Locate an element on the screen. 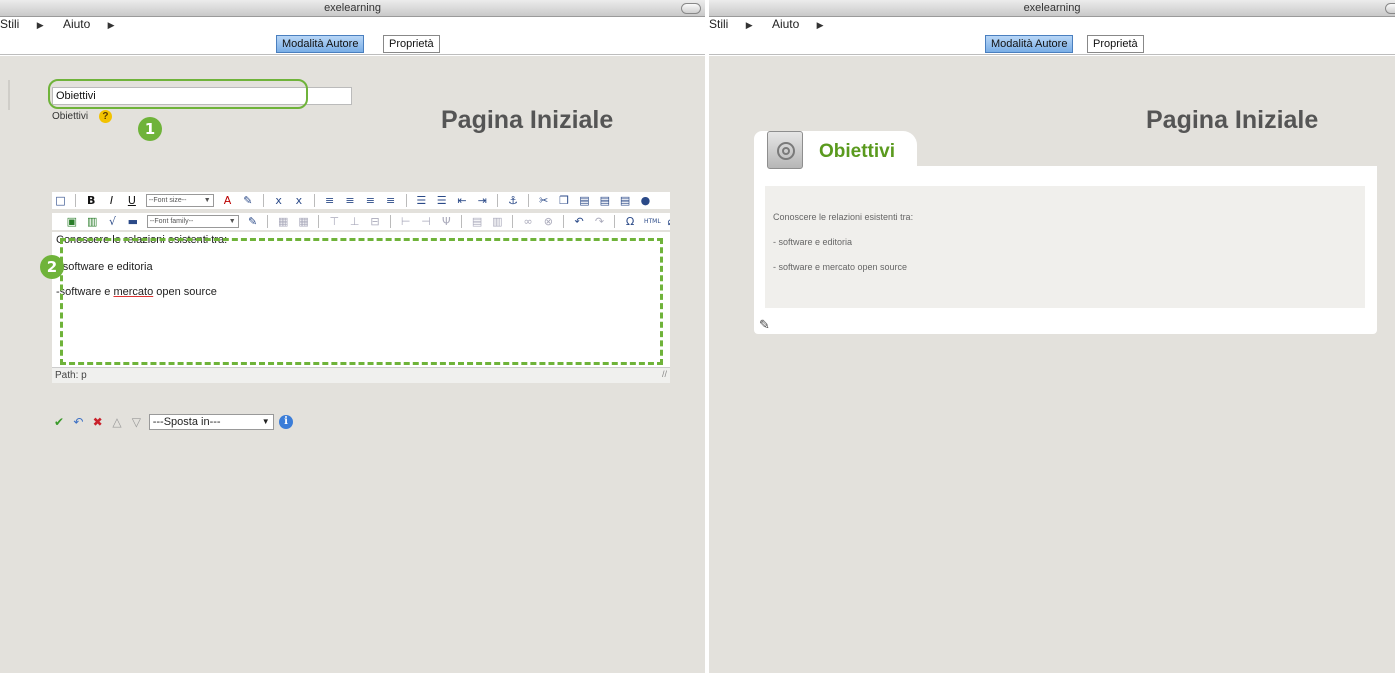  editor-path-bar: Path: p // is located at coordinates (361, 375).